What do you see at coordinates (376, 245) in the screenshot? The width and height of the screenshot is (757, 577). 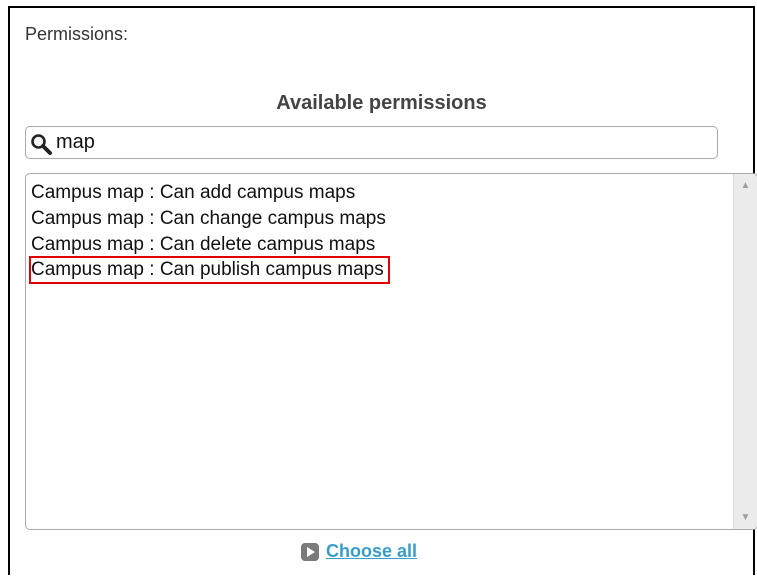 I see `list-item: Campus map : Can delete campus maps` at bounding box center [376, 245].